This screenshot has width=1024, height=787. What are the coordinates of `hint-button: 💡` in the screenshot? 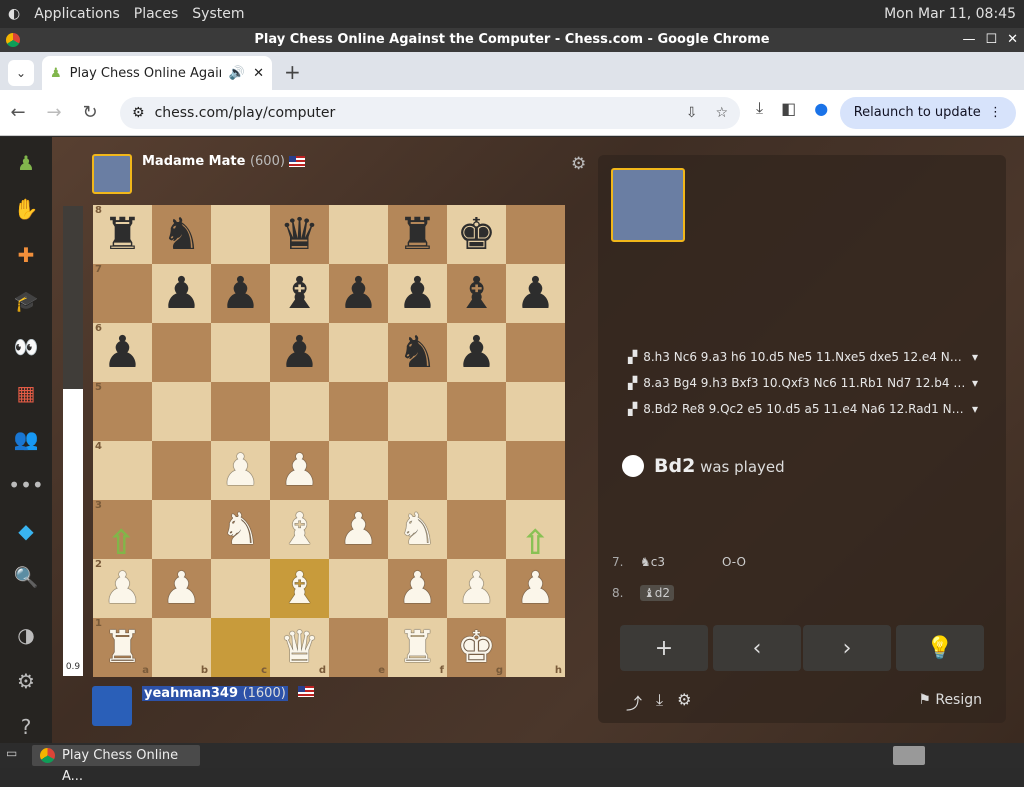 It's located at (940, 648).